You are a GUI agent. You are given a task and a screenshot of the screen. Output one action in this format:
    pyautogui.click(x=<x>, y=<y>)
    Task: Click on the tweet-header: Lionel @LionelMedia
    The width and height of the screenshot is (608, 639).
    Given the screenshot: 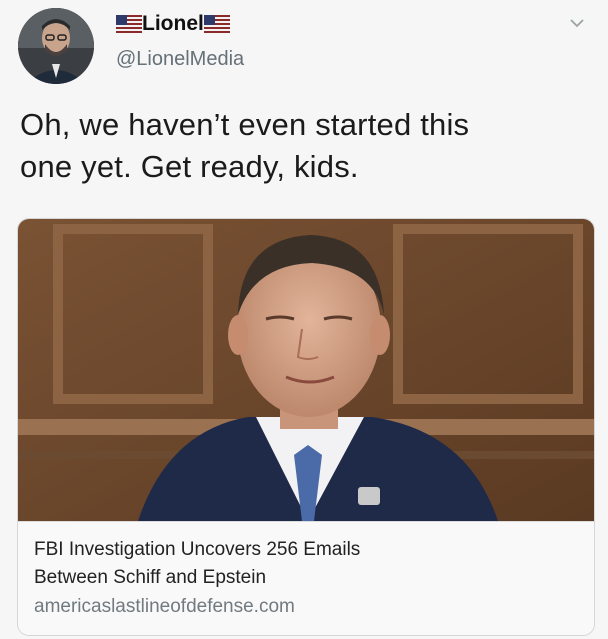 What is the action you would take?
    pyautogui.click(x=308, y=45)
    